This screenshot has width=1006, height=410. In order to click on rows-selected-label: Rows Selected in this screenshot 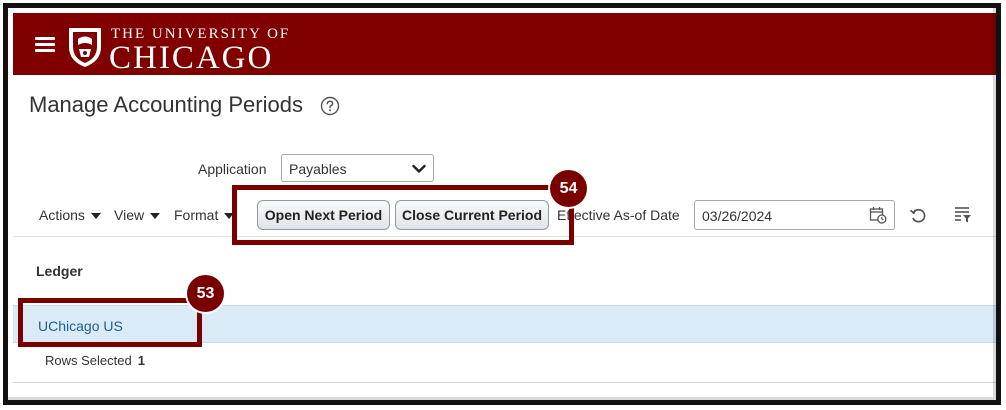, I will do `click(88, 360)`.